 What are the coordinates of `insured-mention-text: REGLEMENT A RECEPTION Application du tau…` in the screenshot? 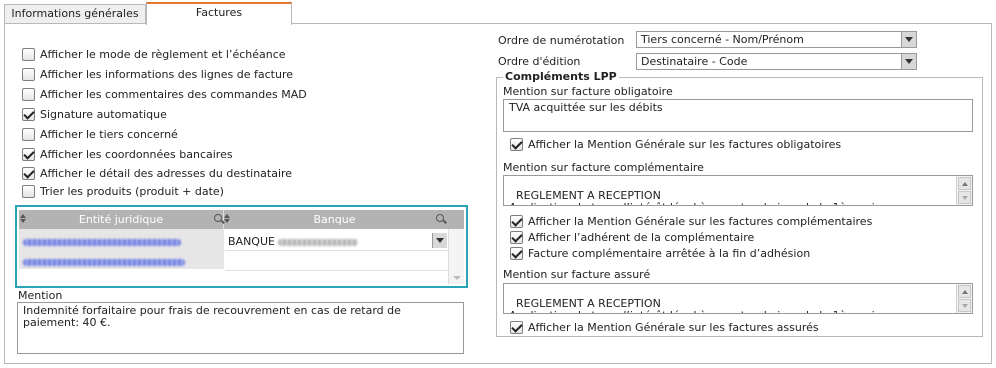 It's located at (706, 305).